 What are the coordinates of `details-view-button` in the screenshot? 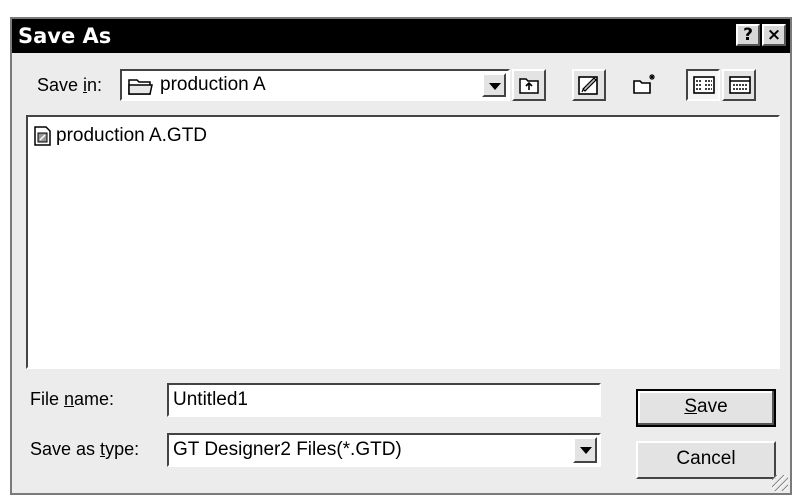 It's located at (739, 85).